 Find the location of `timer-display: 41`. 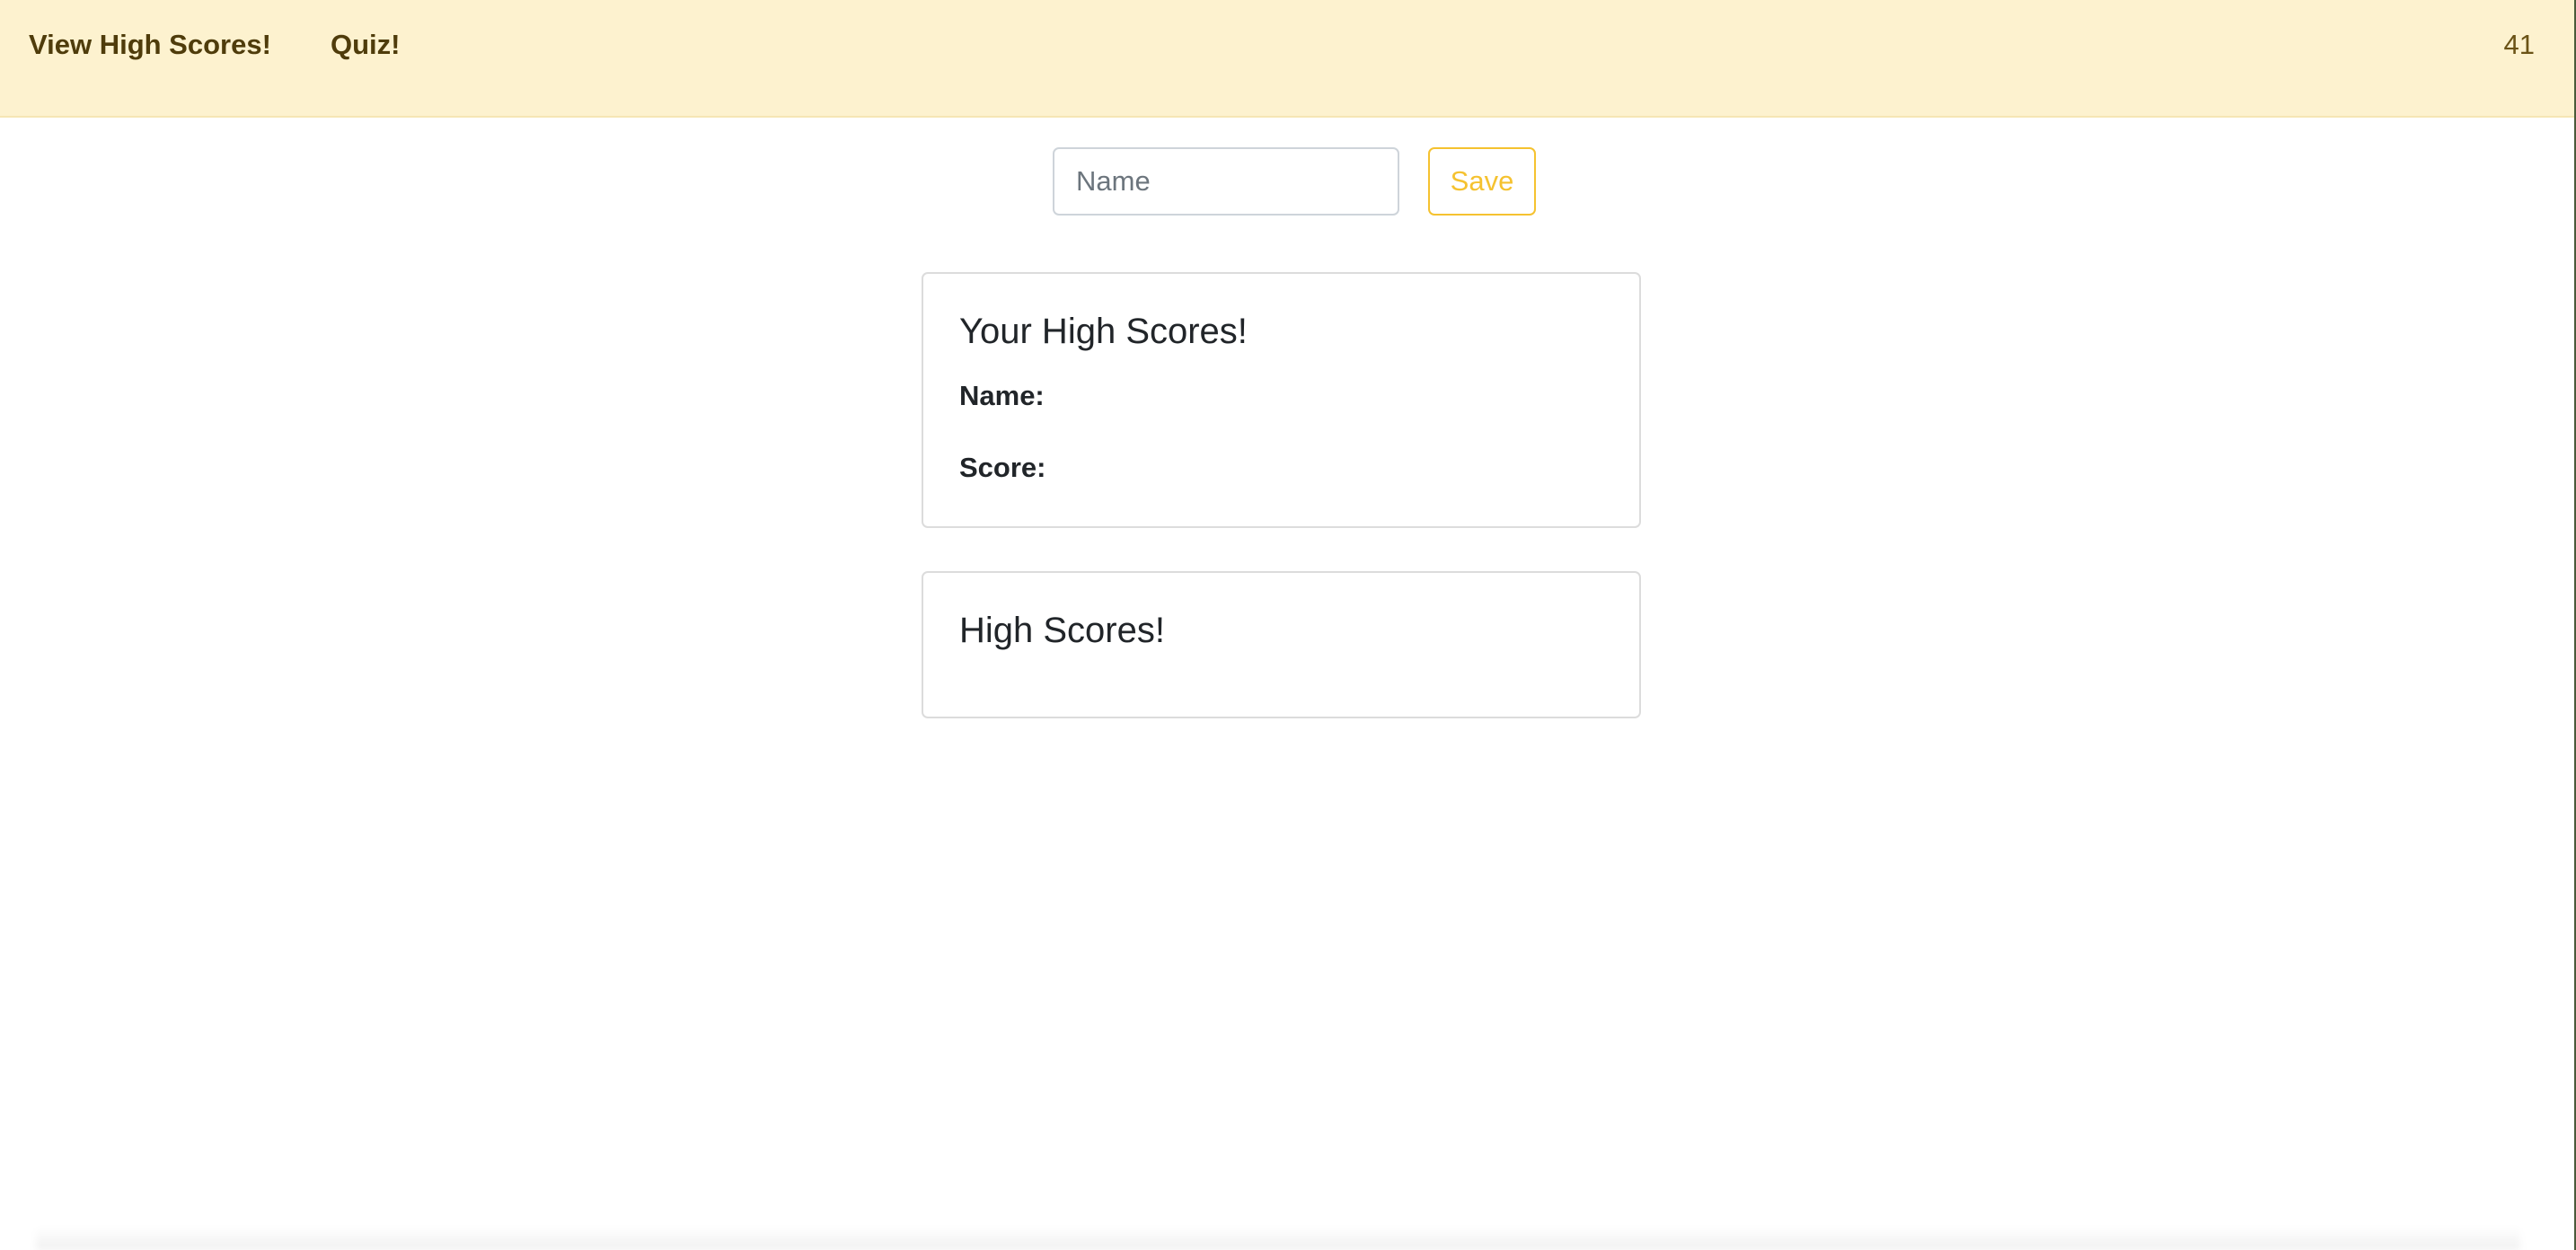

timer-display: 41 is located at coordinates (2519, 44).